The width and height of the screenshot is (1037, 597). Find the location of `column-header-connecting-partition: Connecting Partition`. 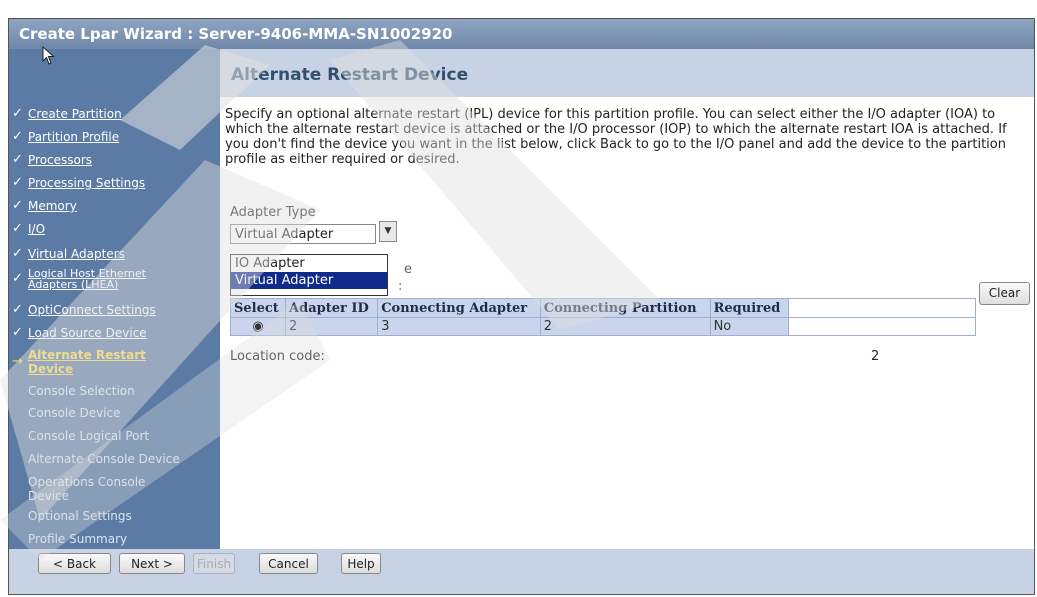

column-header-connecting-partition: Connecting Partition is located at coordinates (625, 308).